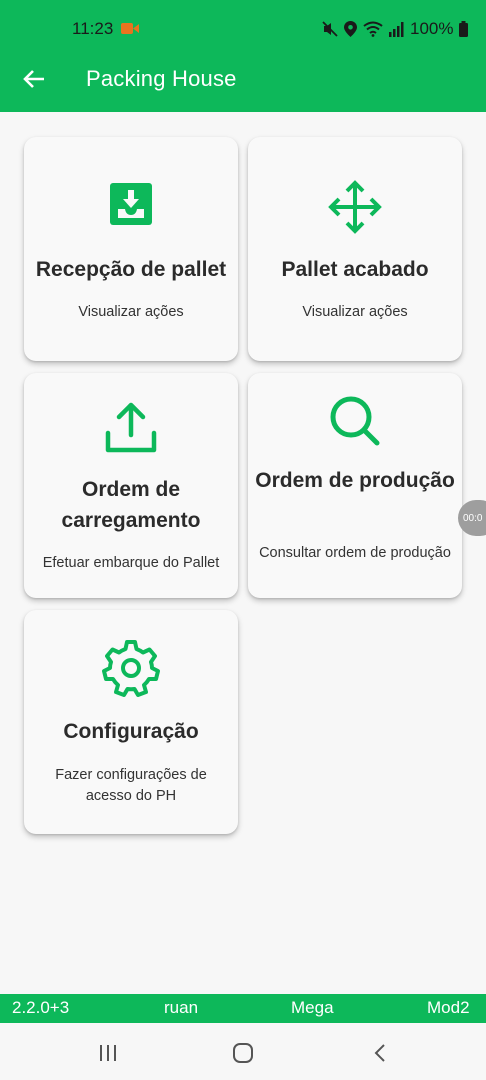 This screenshot has height=1080, width=486. Describe the element at coordinates (373, 29) in the screenshot. I see `wifi-icon` at that location.